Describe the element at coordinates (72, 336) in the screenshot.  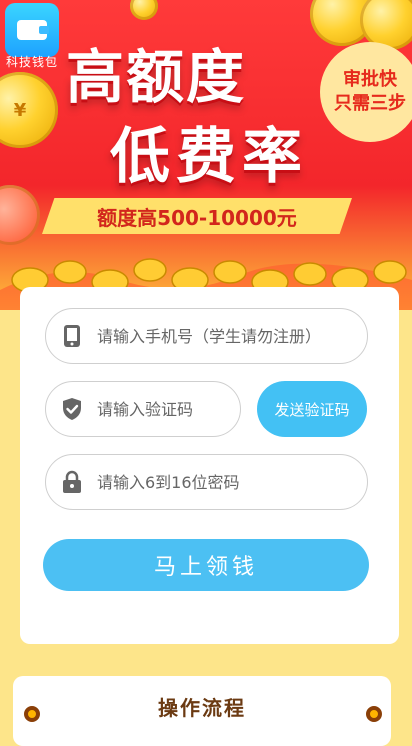
I see `phone-icon` at that location.